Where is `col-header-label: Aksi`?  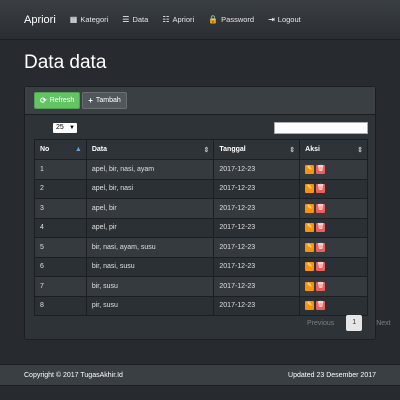
col-header-label: Aksi is located at coordinates (312, 149).